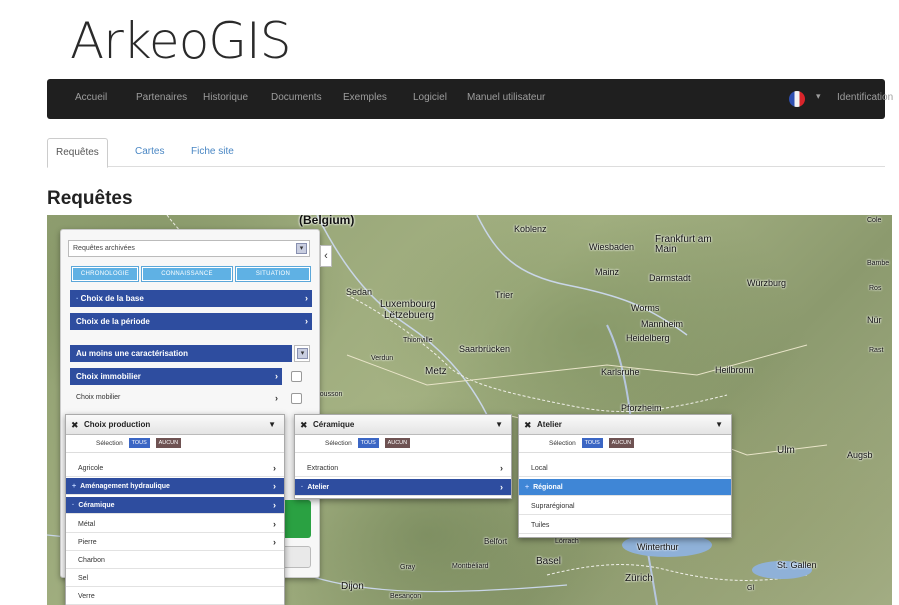 This screenshot has height=605, width=899. I want to click on map-label: Lëtzebuerg, so click(409, 315).